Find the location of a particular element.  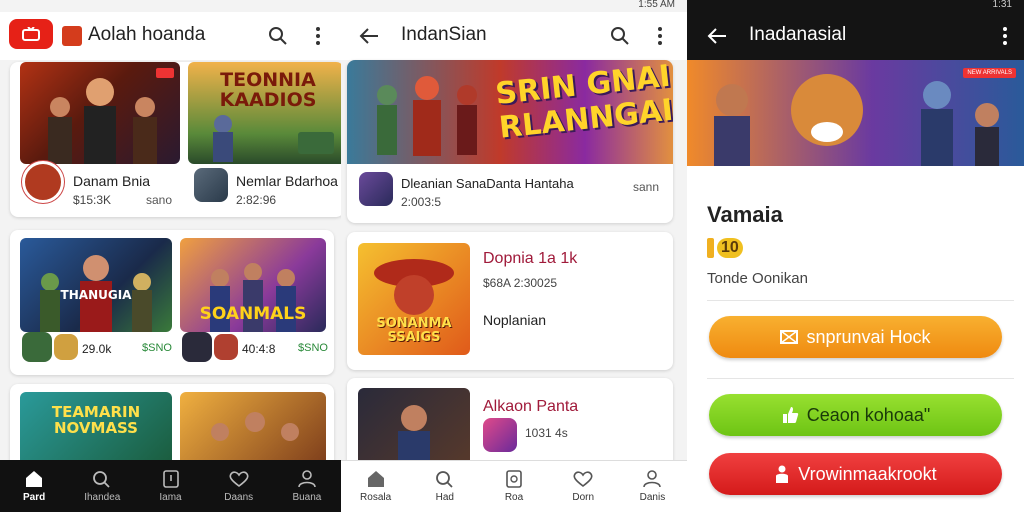

nav-item-search: Ihandea is located at coordinates (102, 486).